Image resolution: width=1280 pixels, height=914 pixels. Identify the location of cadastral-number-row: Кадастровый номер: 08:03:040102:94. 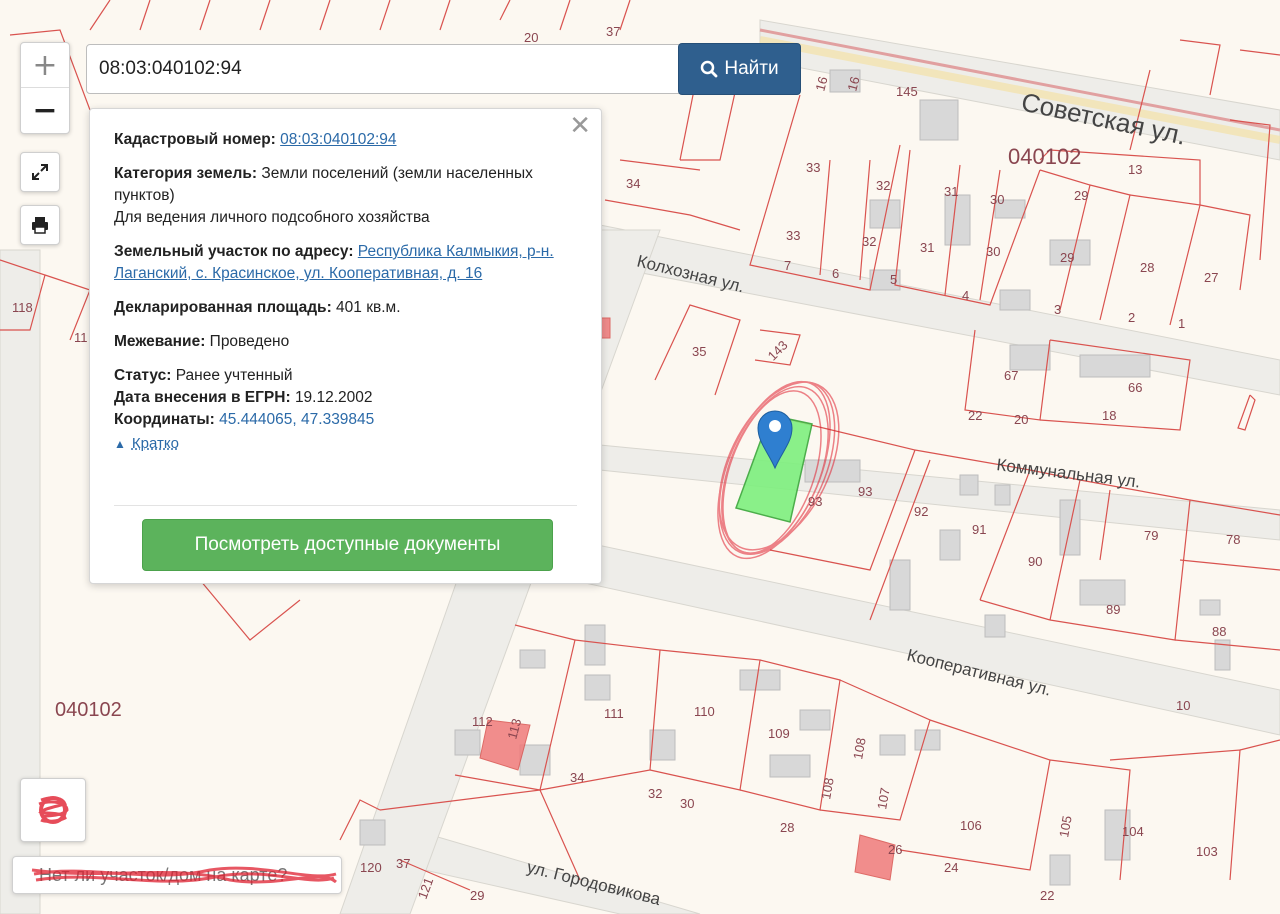
(345, 140).